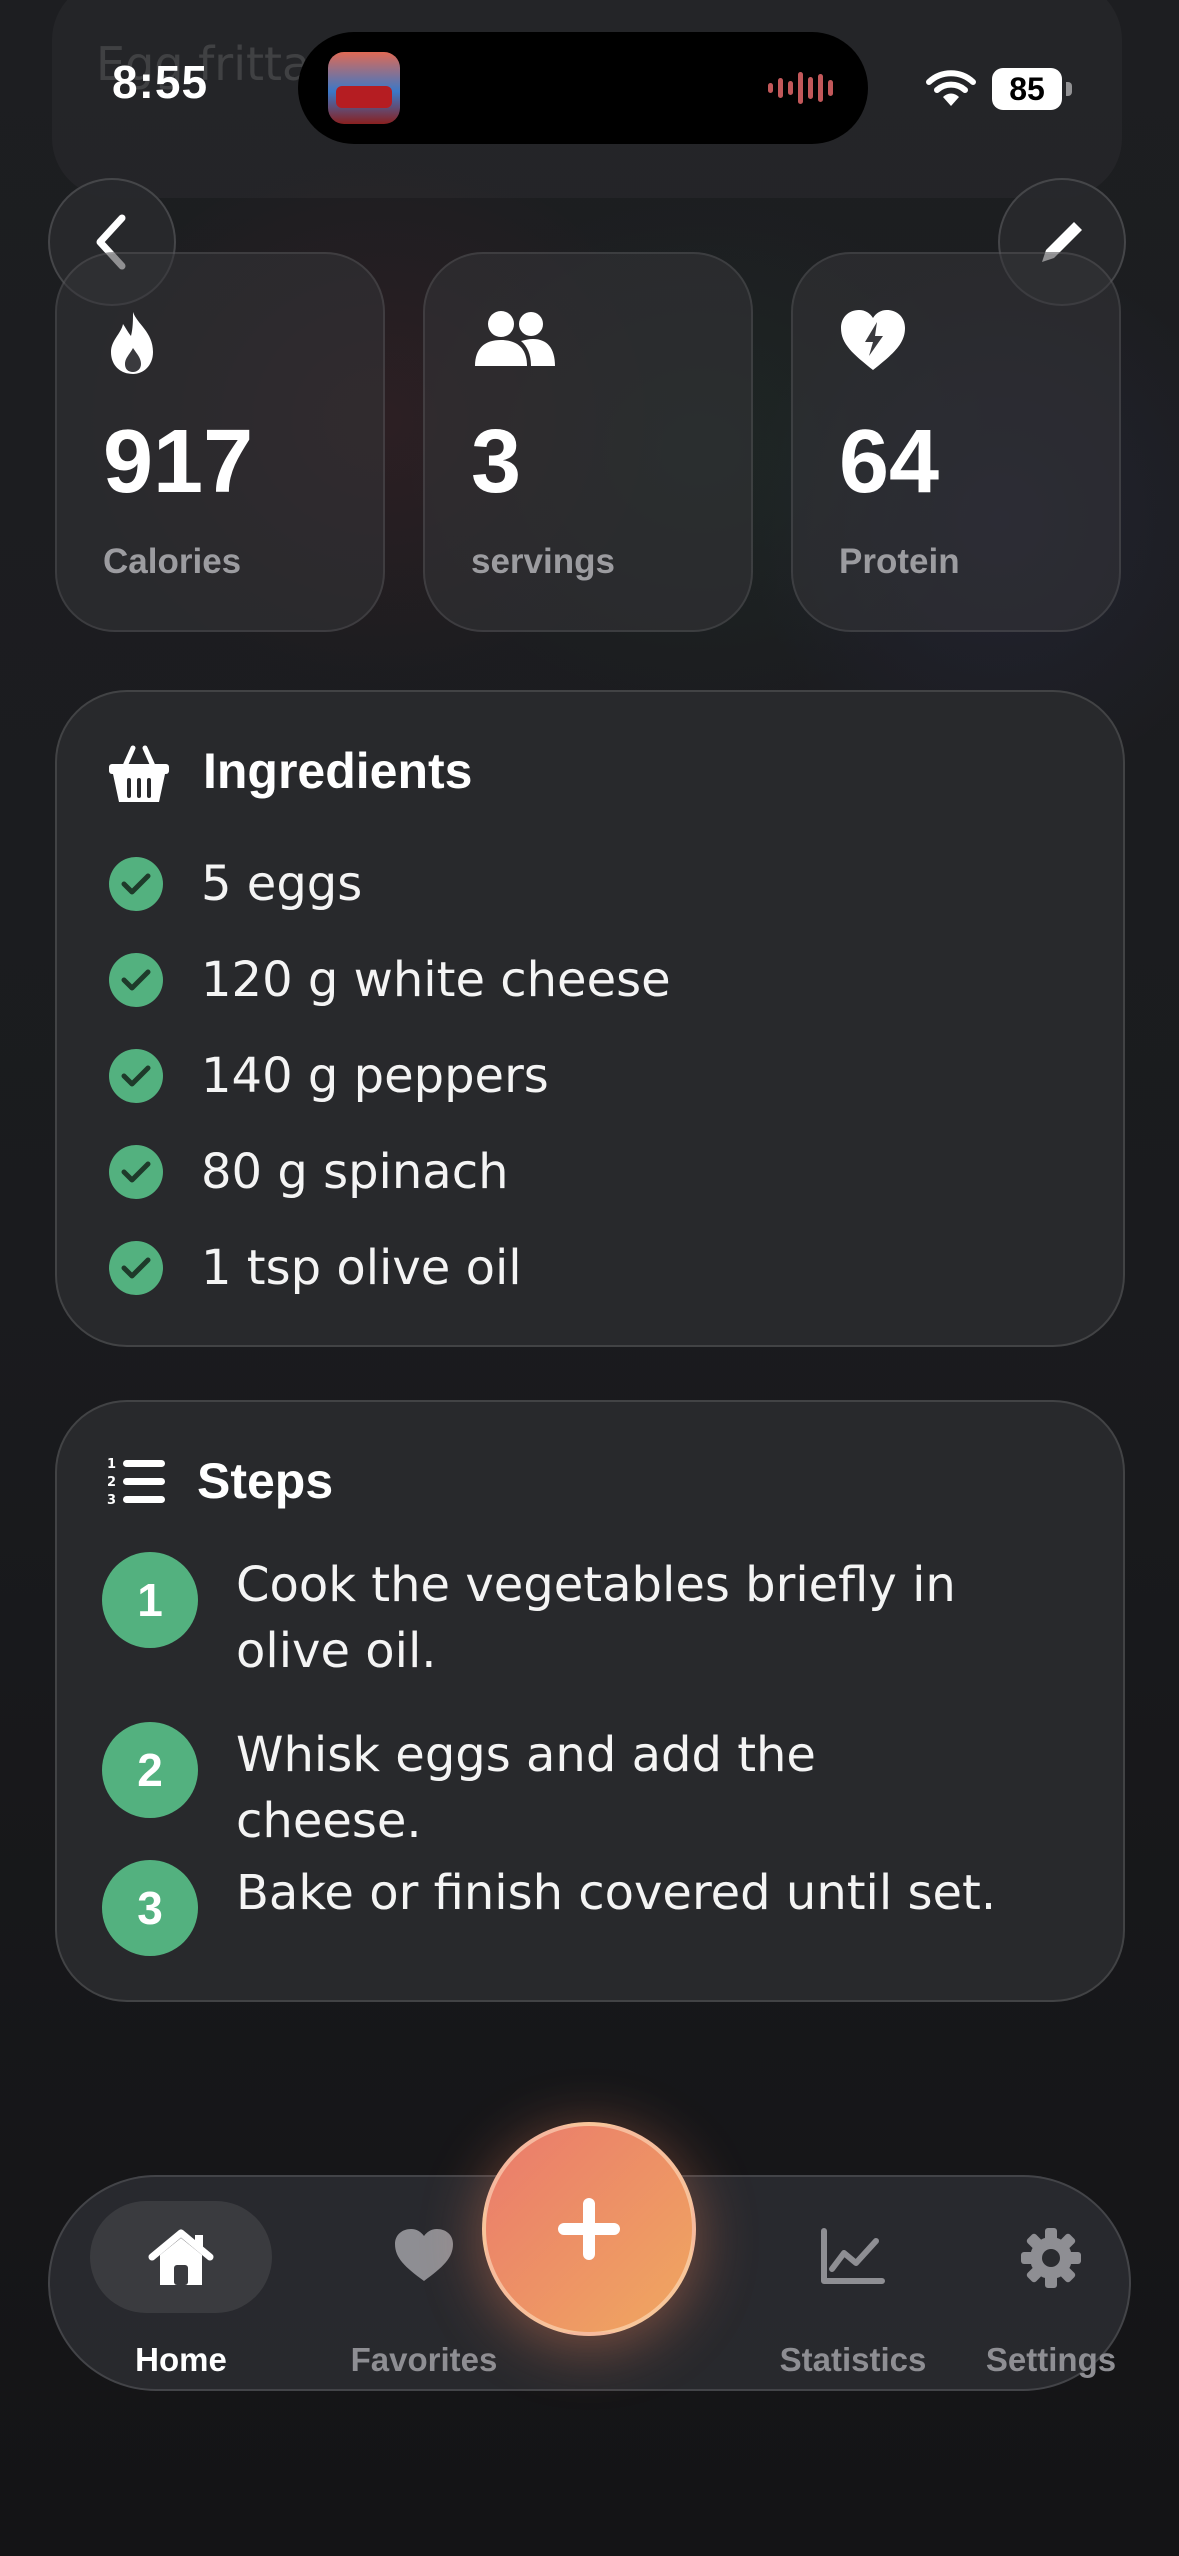 The width and height of the screenshot is (1179, 2556). Describe the element at coordinates (1069, 89) in the screenshot. I see `battery-cap` at that location.